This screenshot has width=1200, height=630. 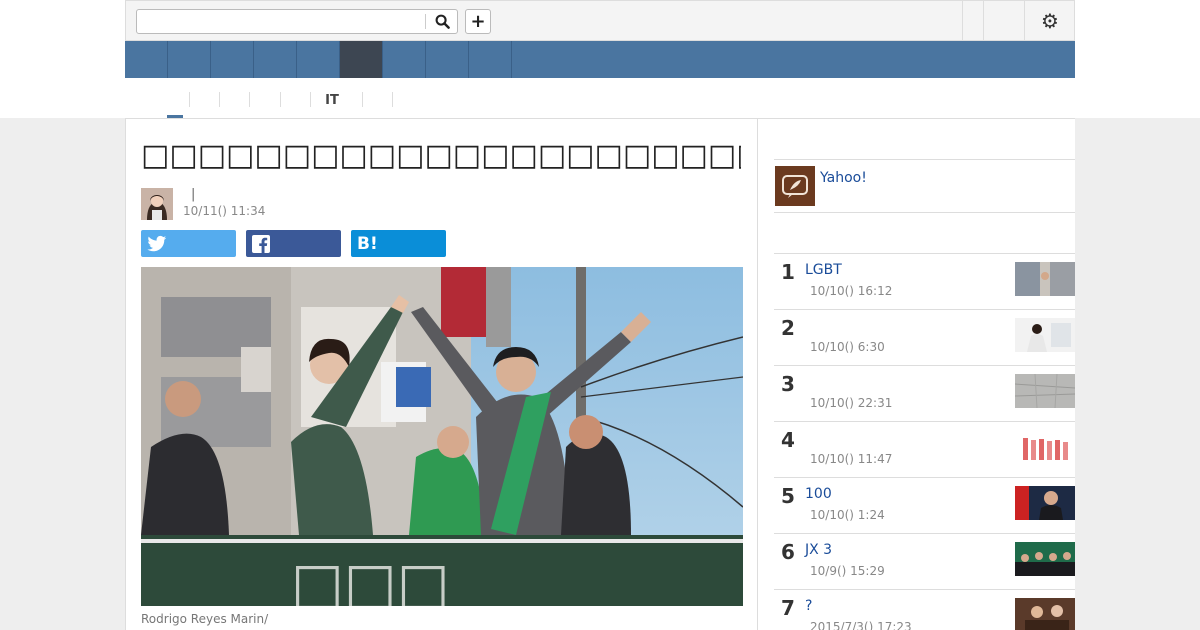 What do you see at coordinates (205, 619) in the screenshot?
I see `image-caption: Rodrigo Reyes Marin/` at bounding box center [205, 619].